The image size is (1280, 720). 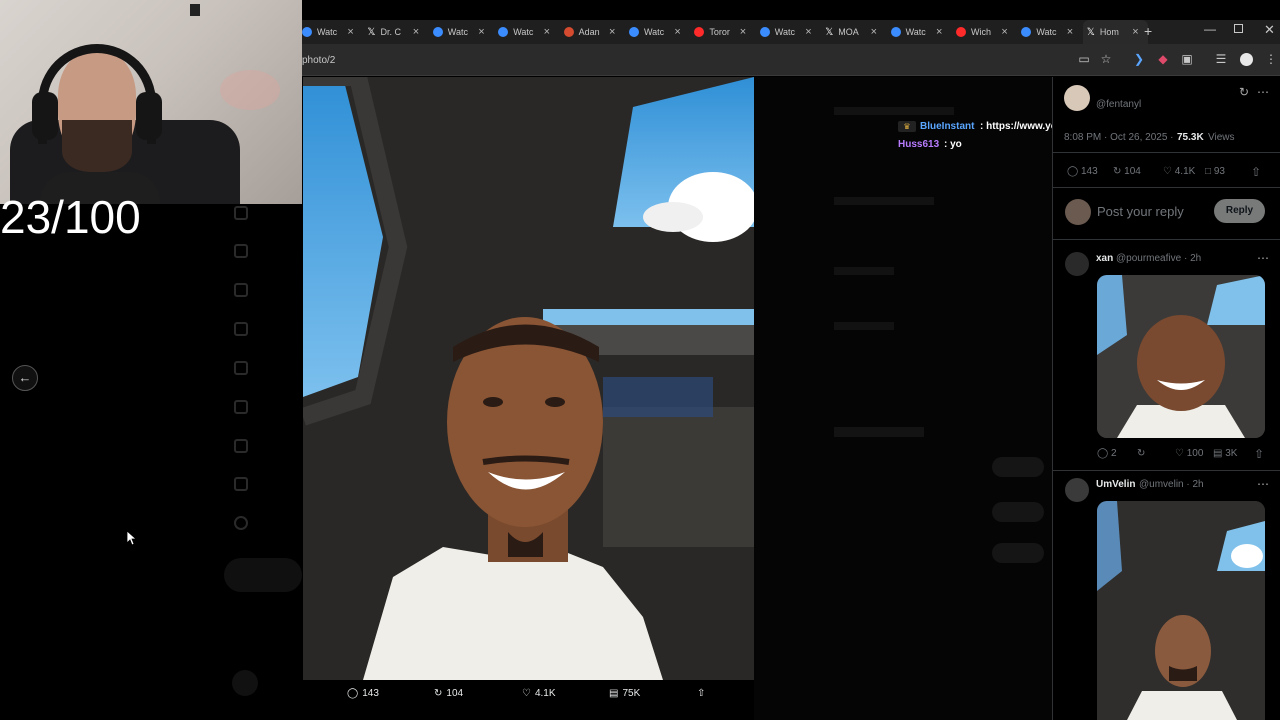 I want to click on puzzle-icon: ▣, so click(x=1187, y=59).